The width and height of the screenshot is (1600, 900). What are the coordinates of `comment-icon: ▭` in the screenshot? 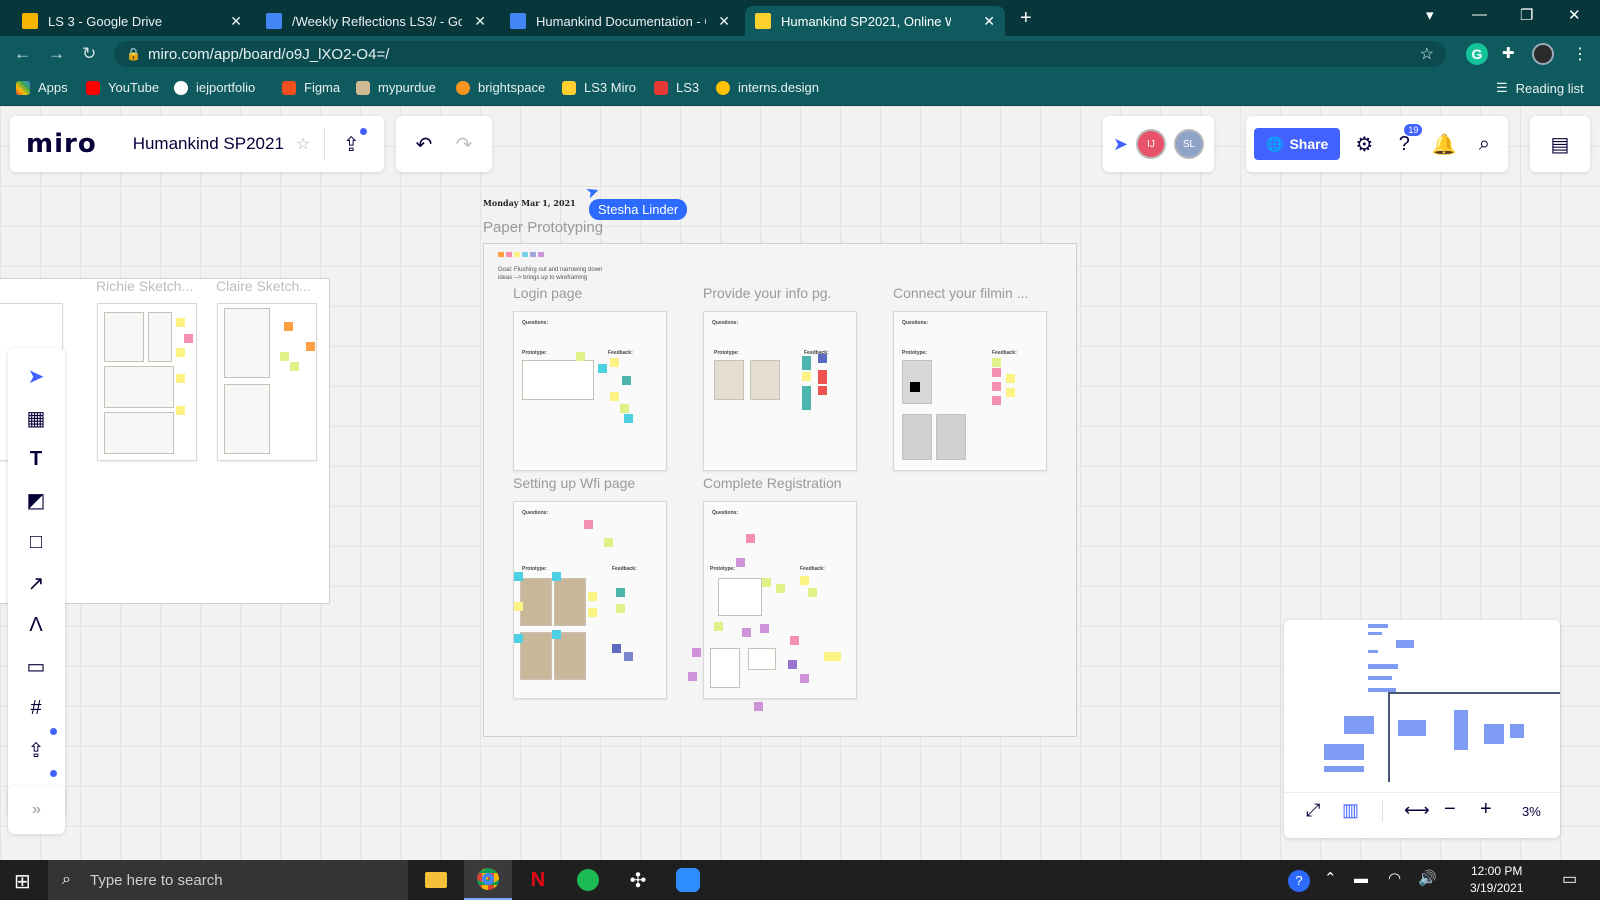 It's located at (36, 666).